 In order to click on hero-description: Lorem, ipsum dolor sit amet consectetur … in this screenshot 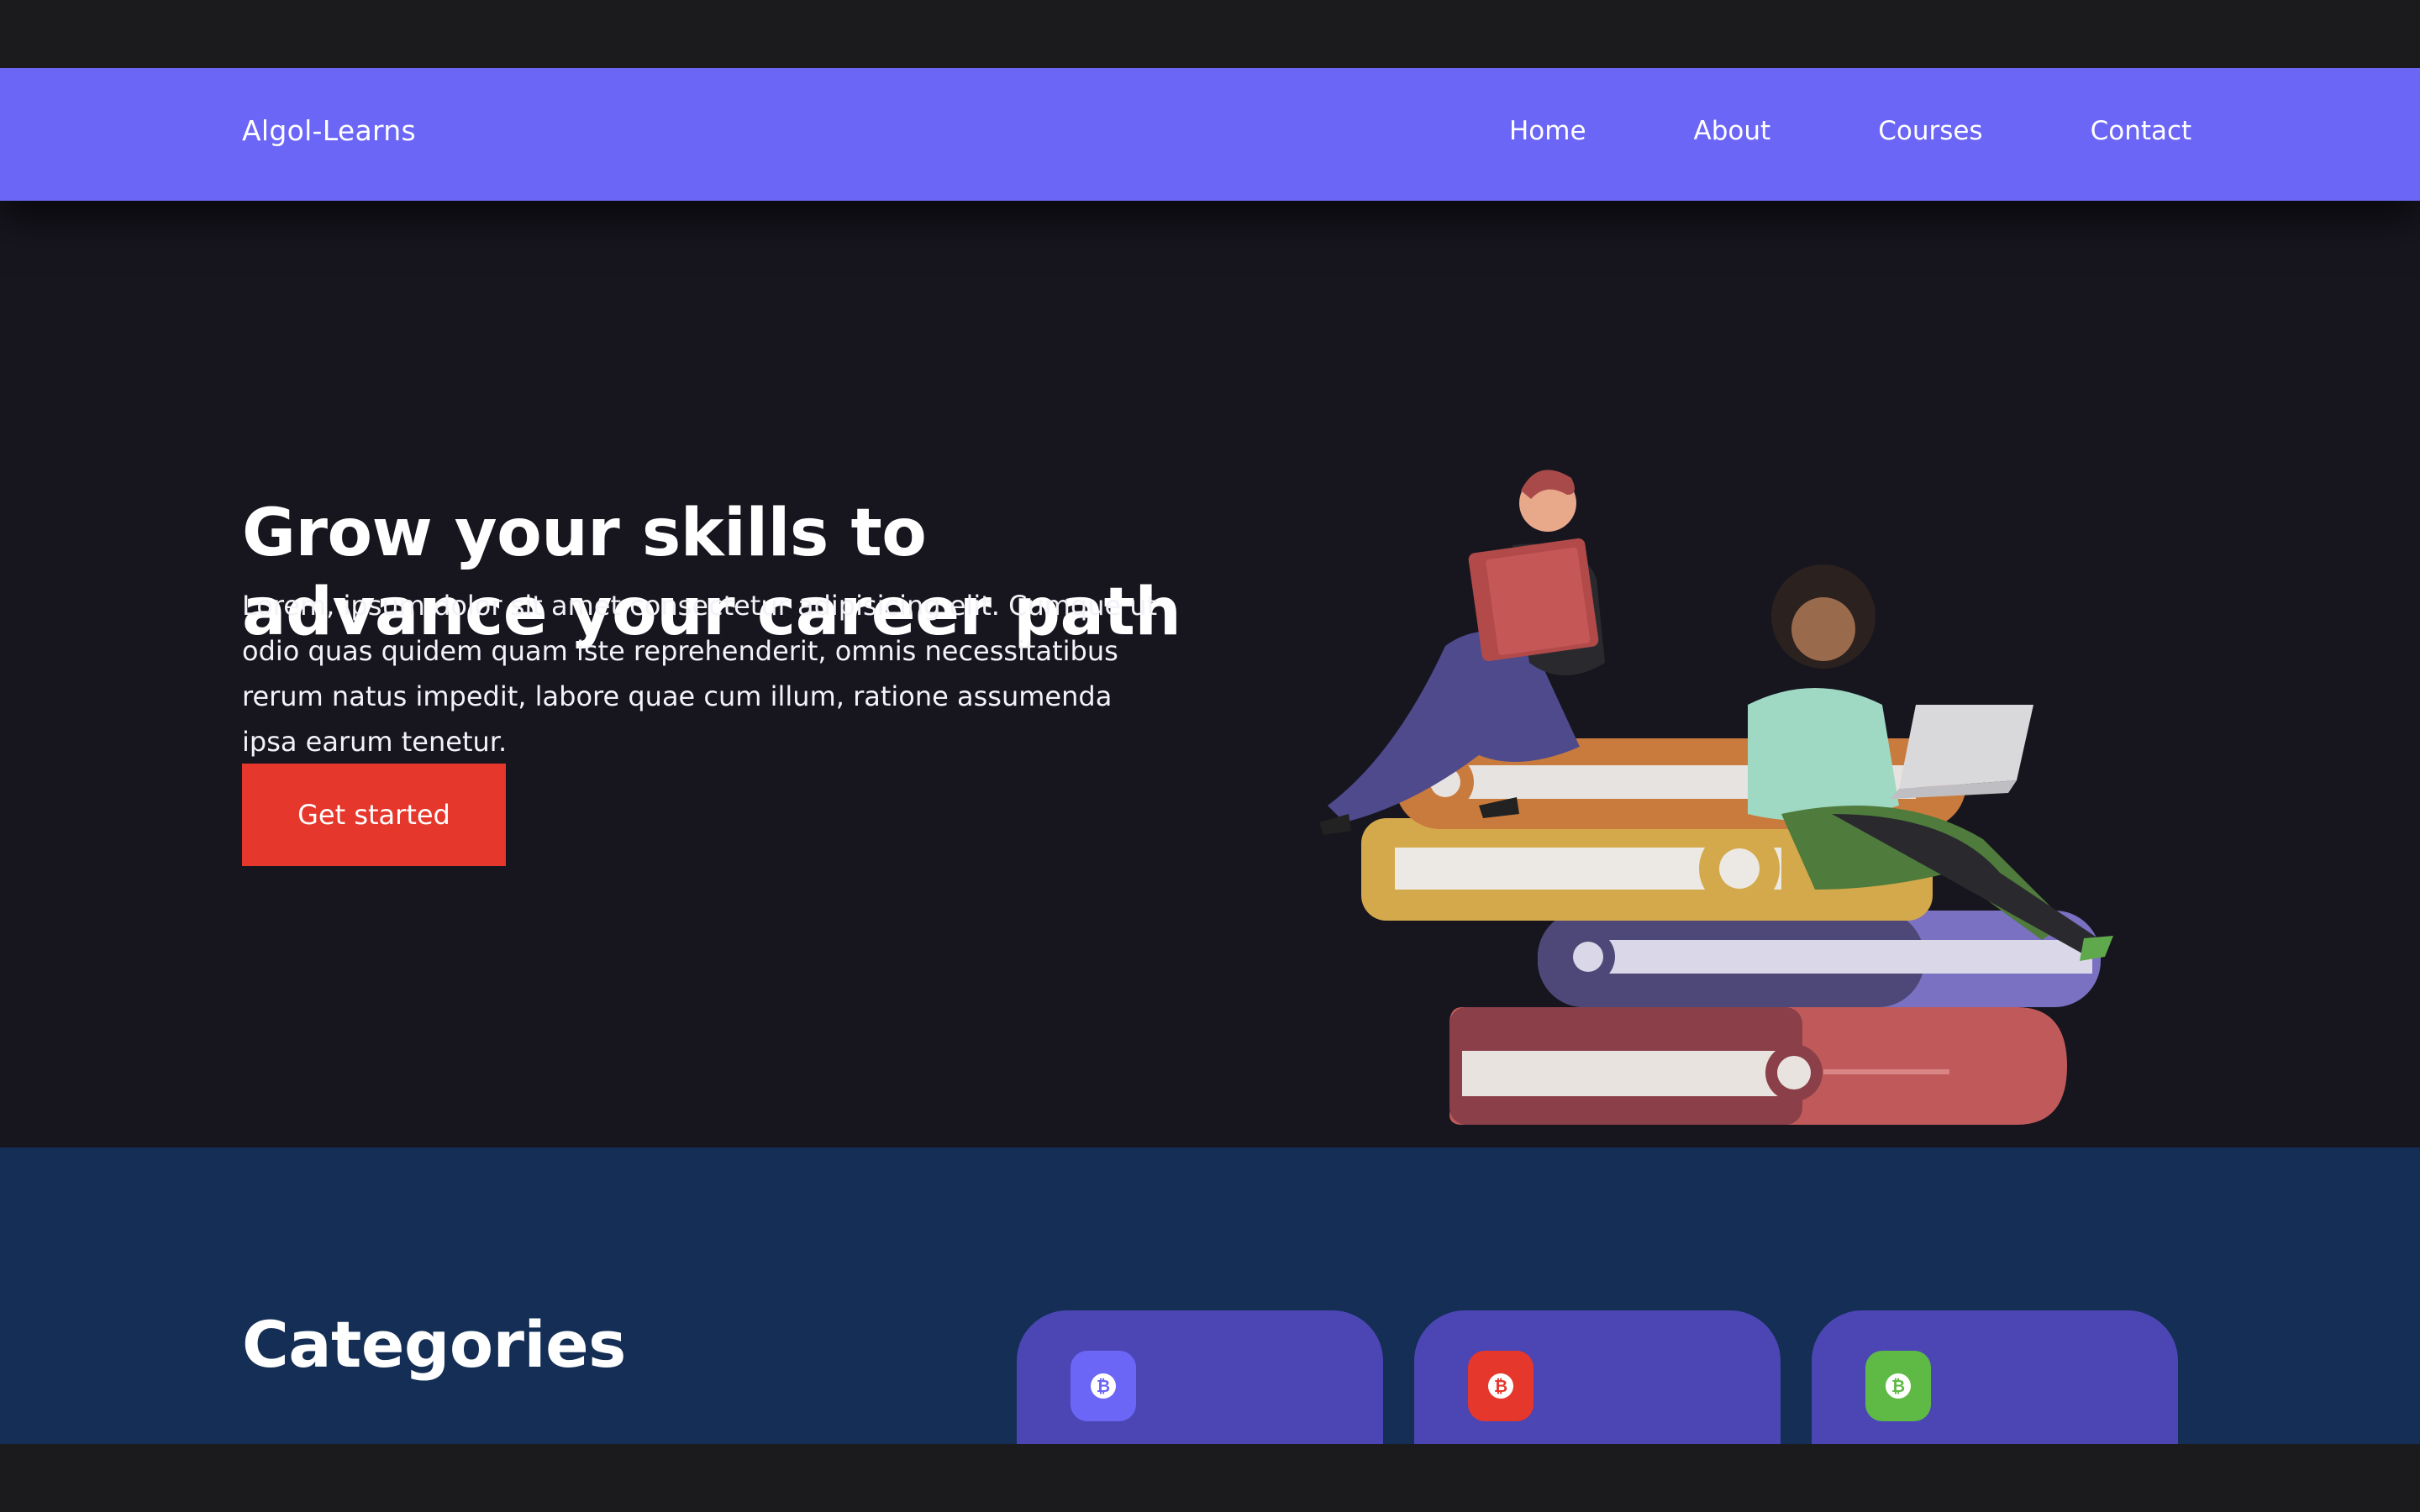, I will do `click(700, 674)`.